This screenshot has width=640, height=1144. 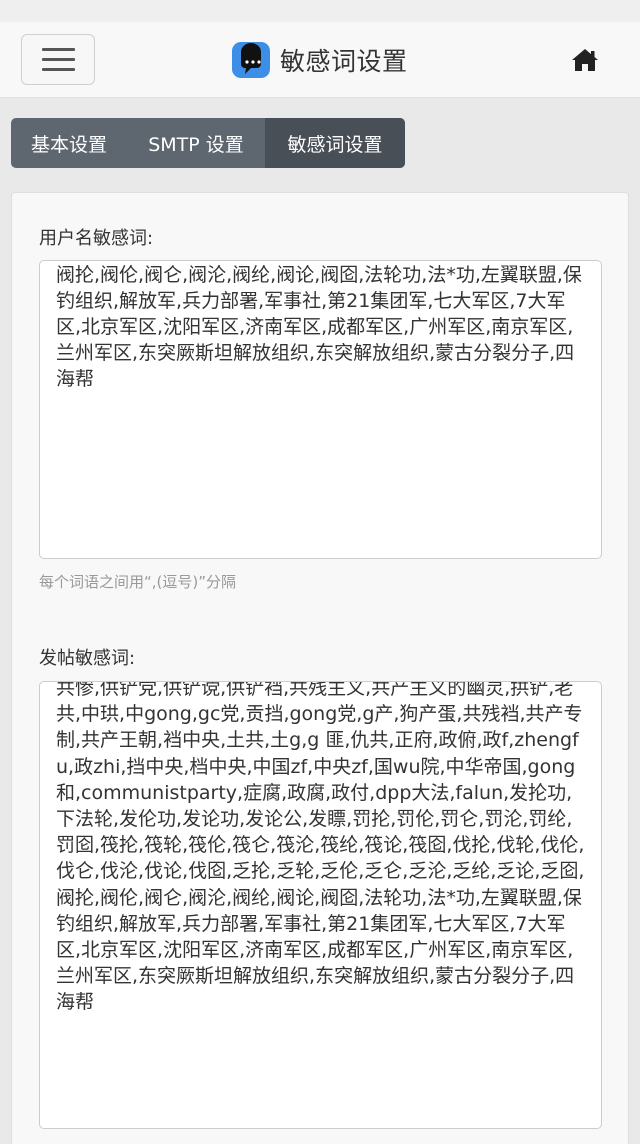 I want to click on home-button, so click(x=585, y=60).